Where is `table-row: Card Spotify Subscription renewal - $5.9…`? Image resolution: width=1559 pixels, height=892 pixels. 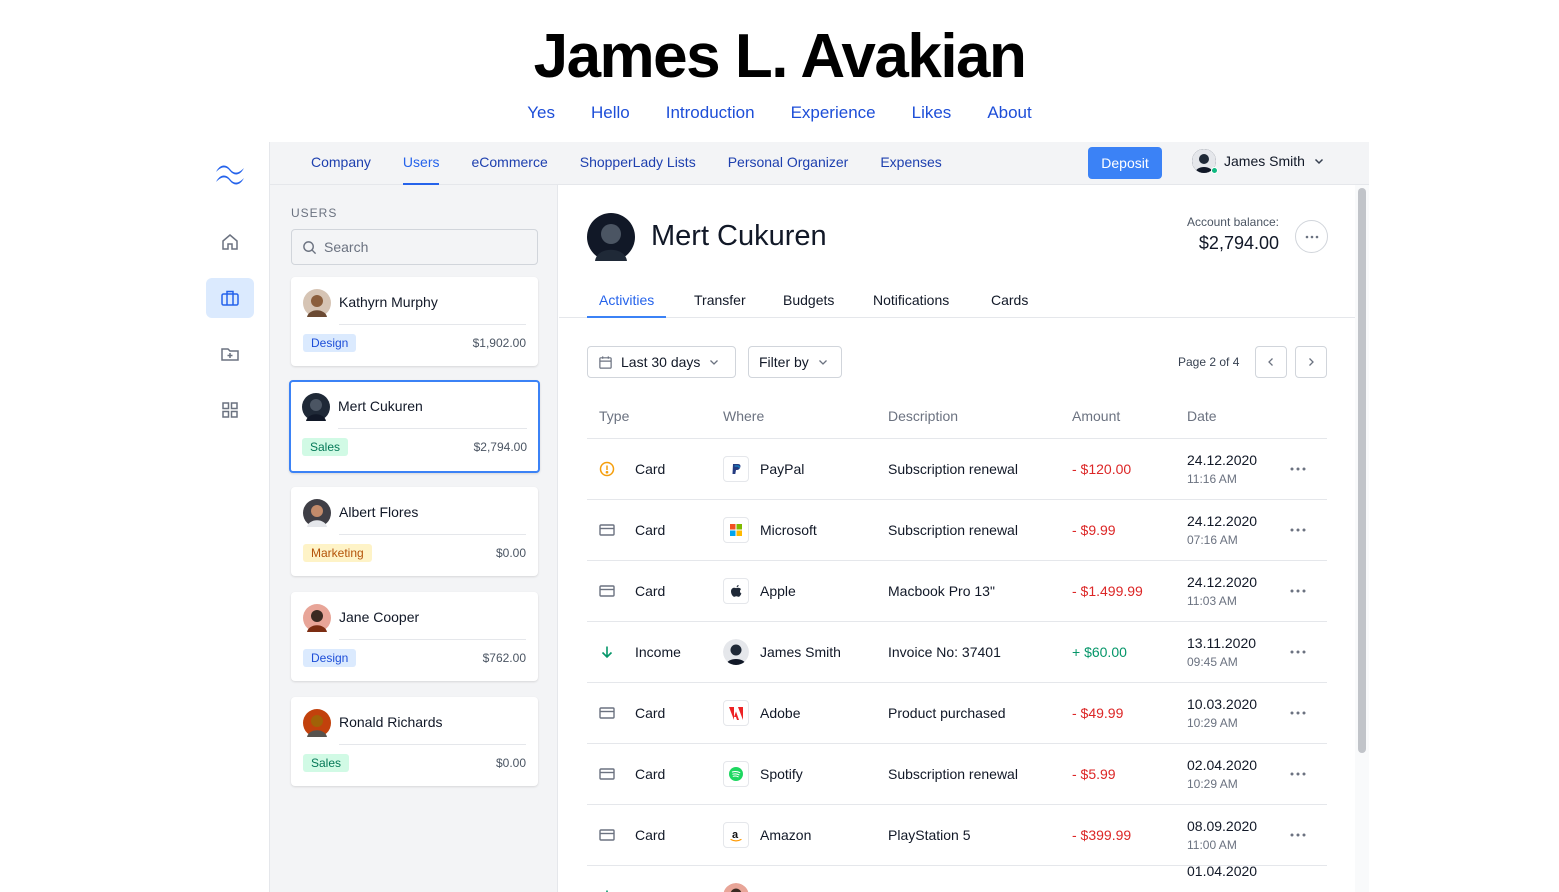 table-row: Card Spotify Subscription renewal - $5.9… is located at coordinates (957, 774).